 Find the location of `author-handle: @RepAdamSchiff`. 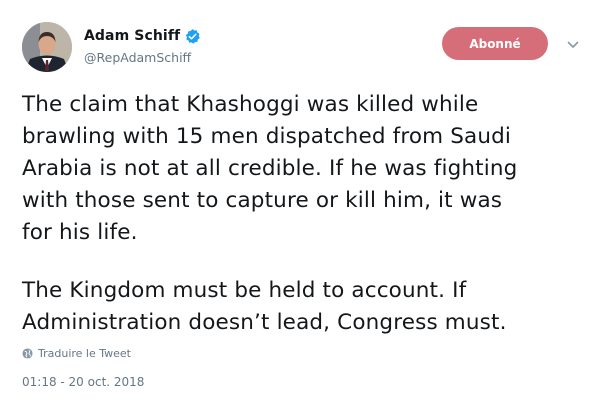

author-handle: @RepAdamSchiff is located at coordinates (137, 57).